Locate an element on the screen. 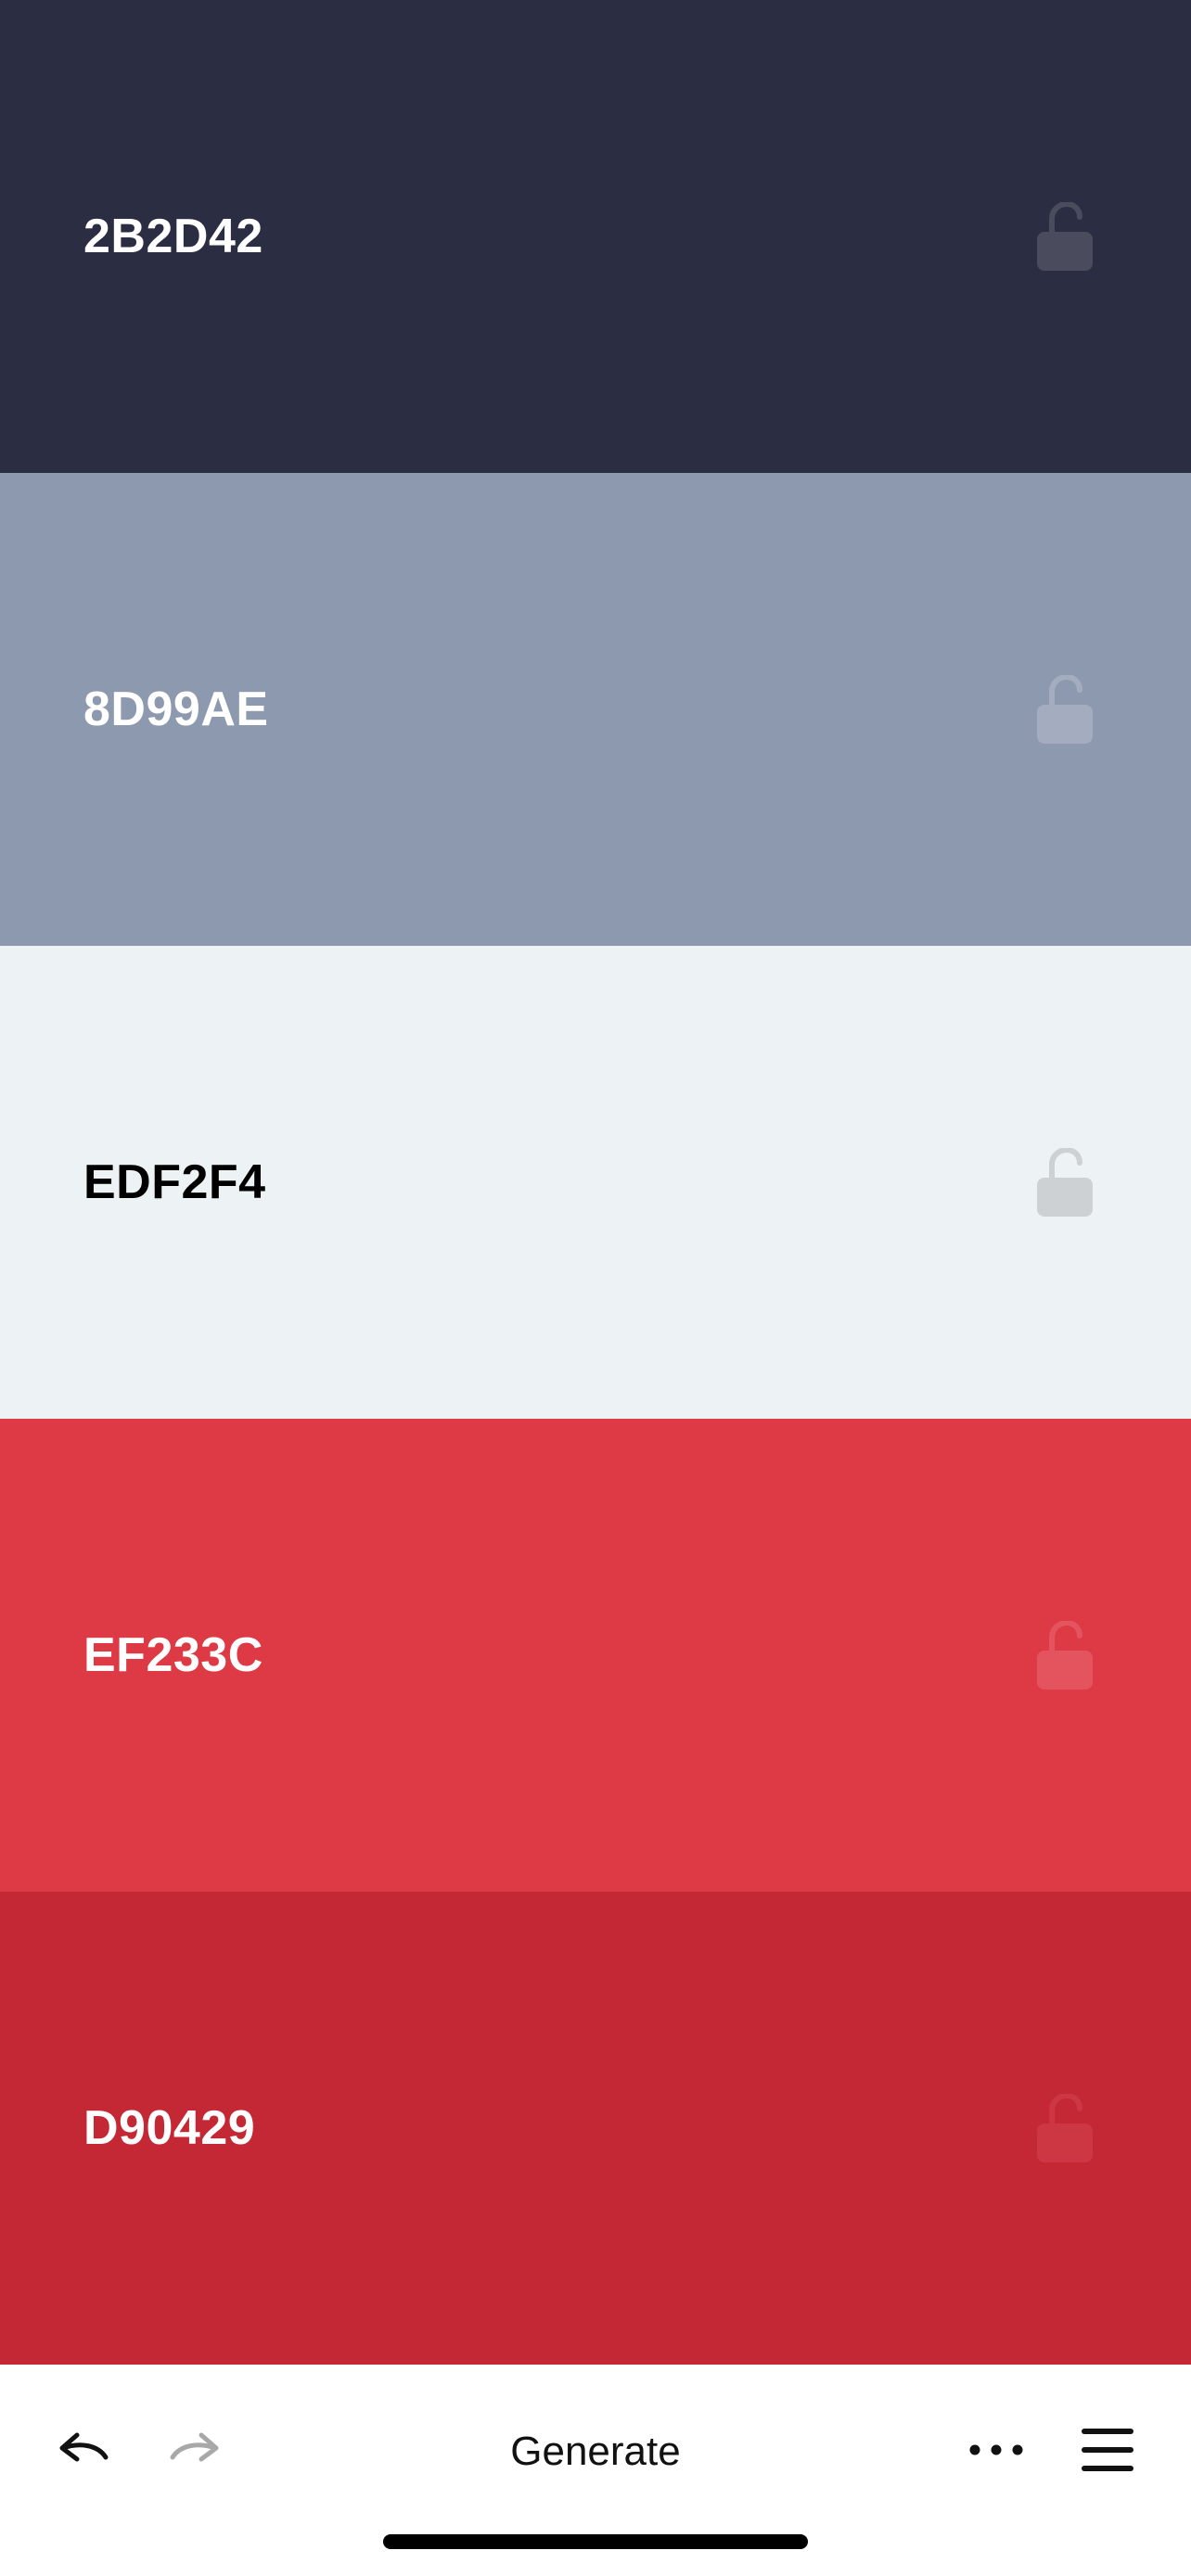  undo-arrow-icon is located at coordinates (83, 2452).